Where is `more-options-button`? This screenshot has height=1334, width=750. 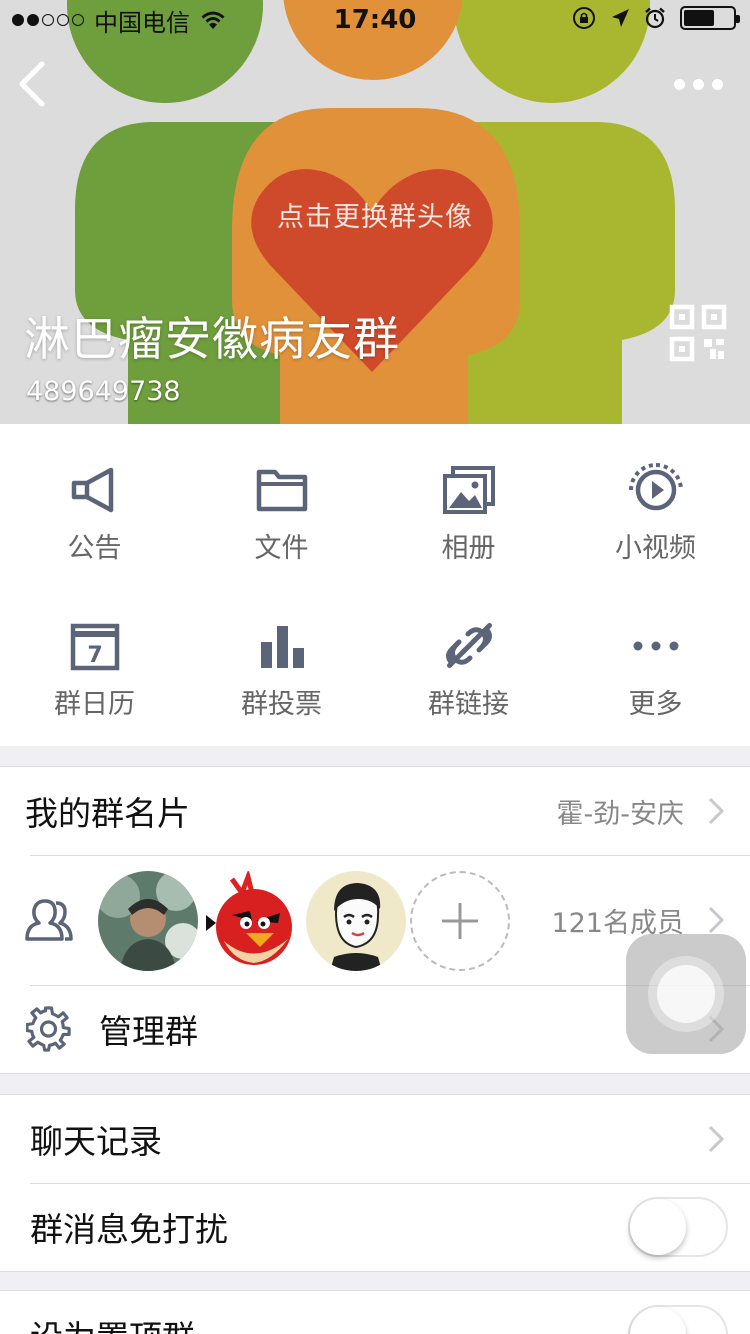
more-options-button is located at coordinates (699, 84).